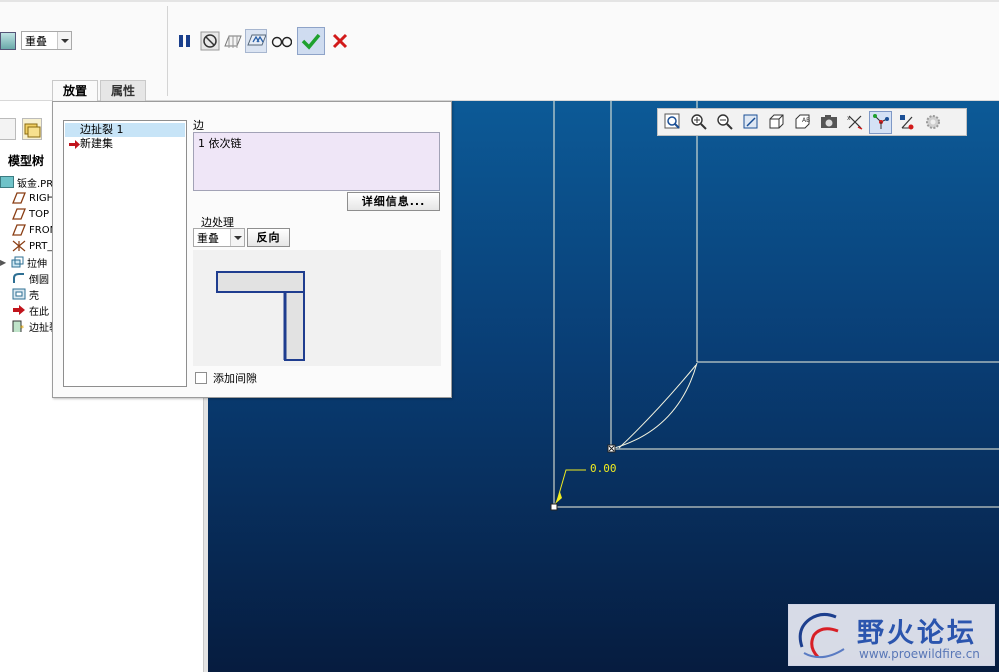 Image resolution: width=999 pixels, height=672 pixels. Describe the element at coordinates (19, 310) in the screenshot. I see `insert-arrow-icon` at that location.